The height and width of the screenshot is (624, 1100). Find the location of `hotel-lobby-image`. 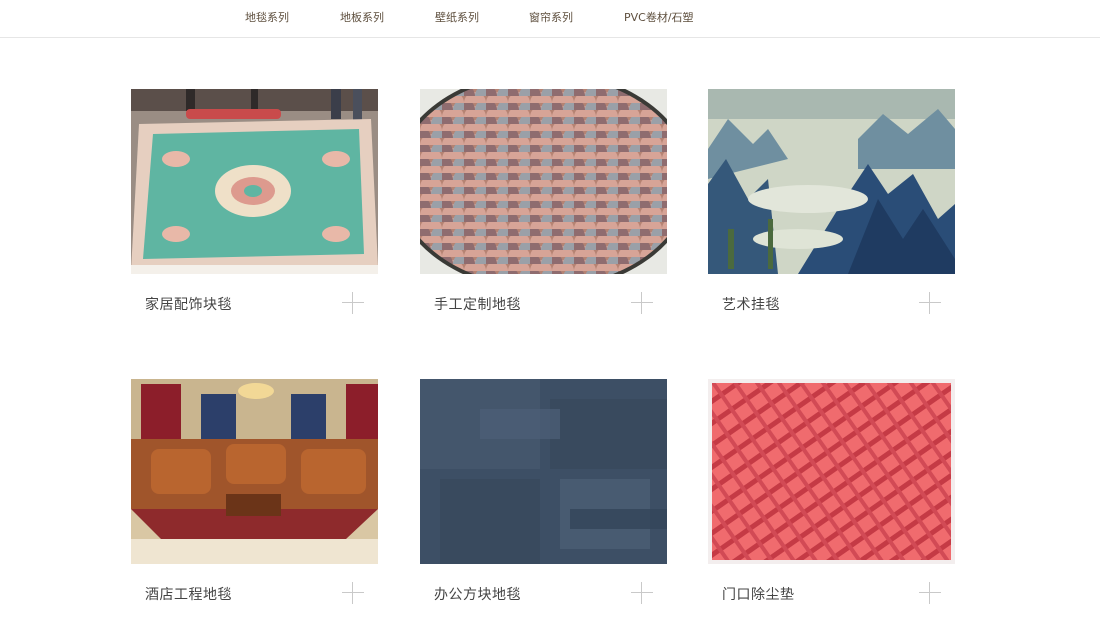

hotel-lobby-image is located at coordinates (254, 471).